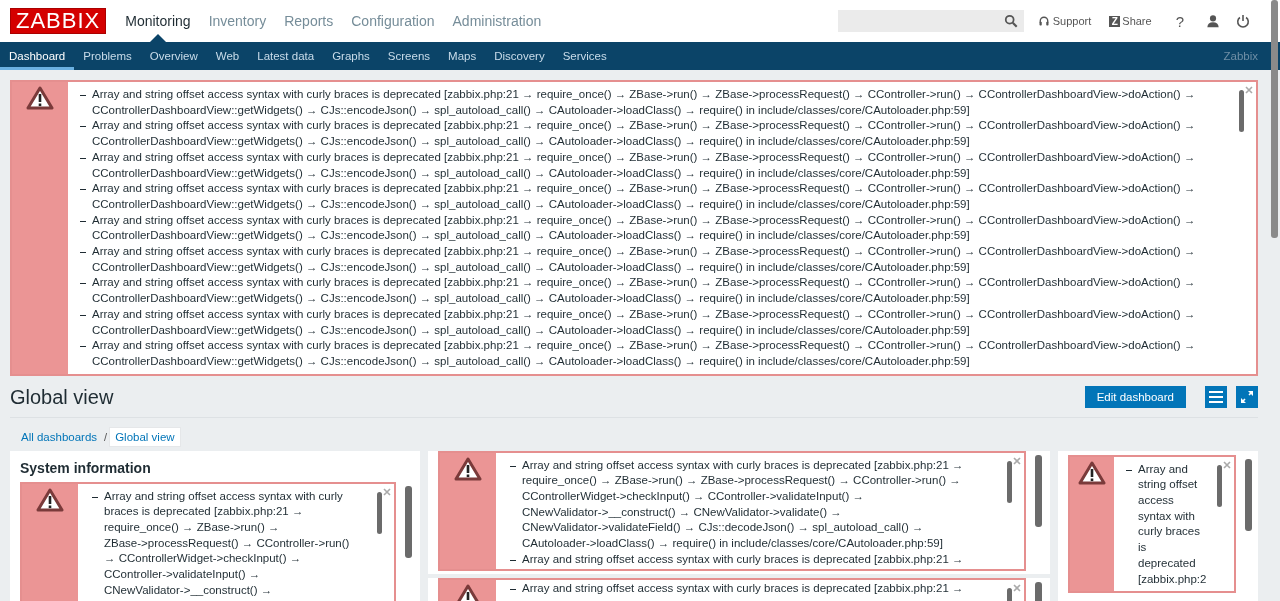 The width and height of the screenshot is (1280, 601). I want to click on menu-tab: Reports, so click(309, 21).